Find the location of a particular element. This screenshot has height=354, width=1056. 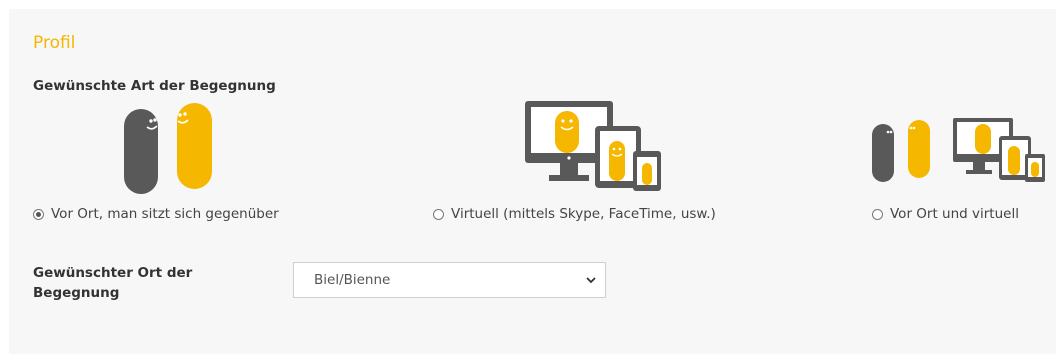

location-label-line1: Gewünschter Ort der is located at coordinates (113, 273).